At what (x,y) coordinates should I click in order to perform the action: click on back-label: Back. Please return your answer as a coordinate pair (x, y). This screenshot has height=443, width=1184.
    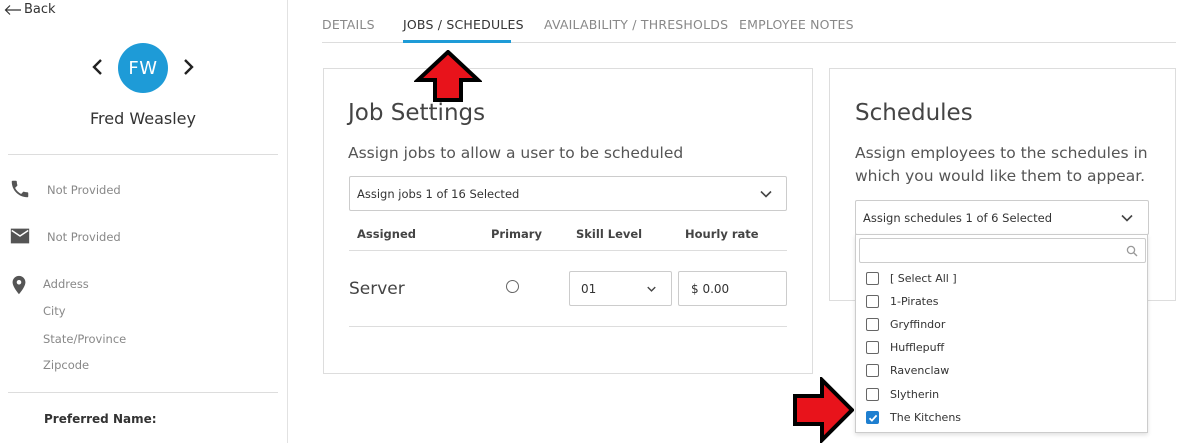
    Looking at the image, I should click on (40, 9).